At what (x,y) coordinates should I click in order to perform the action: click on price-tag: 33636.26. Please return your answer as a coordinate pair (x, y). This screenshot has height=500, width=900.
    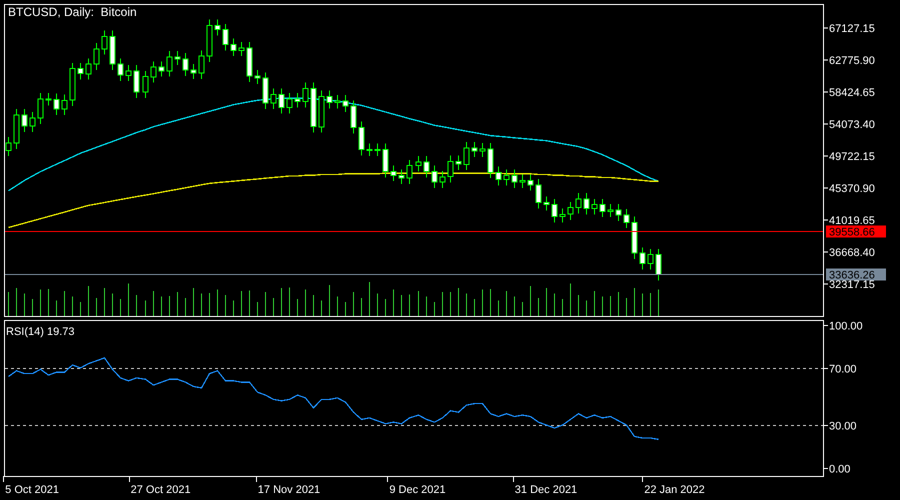
    Looking at the image, I should click on (856, 275).